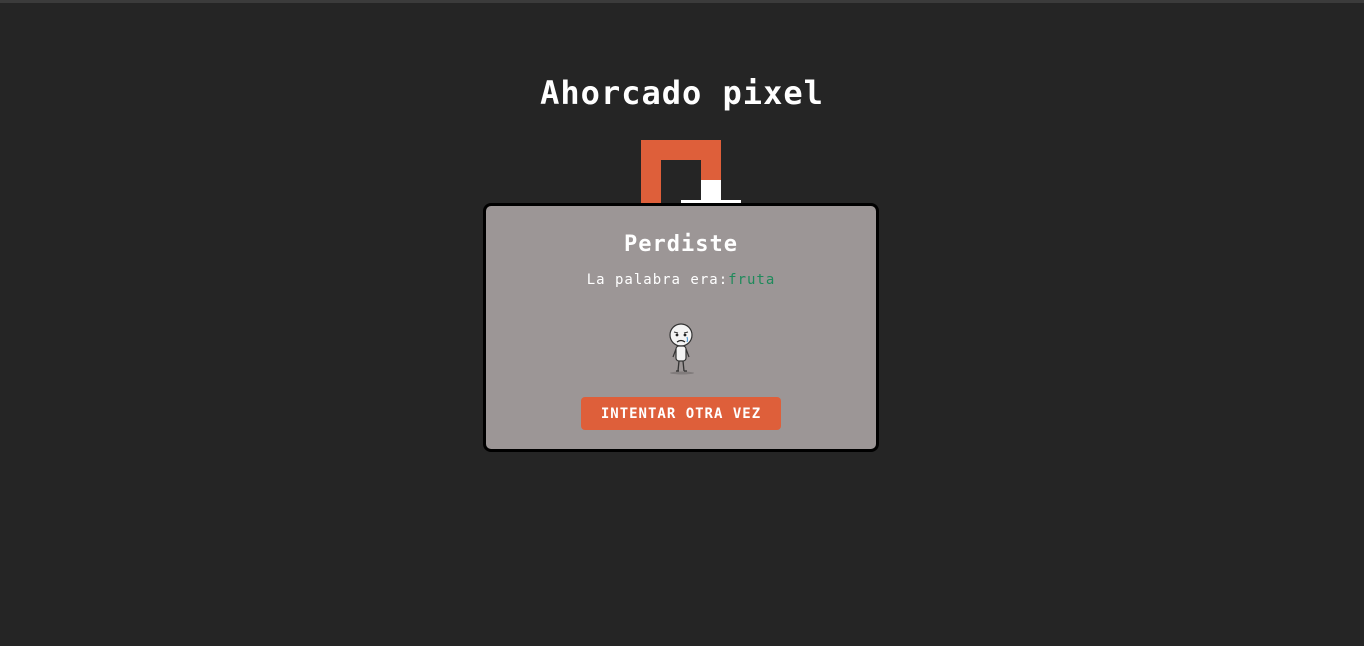 Image resolution: width=1364 pixels, height=646 pixels. What do you see at coordinates (682, 93) in the screenshot?
I see `page-title: Ahorcado pixel` at bounding box center [682, 93].